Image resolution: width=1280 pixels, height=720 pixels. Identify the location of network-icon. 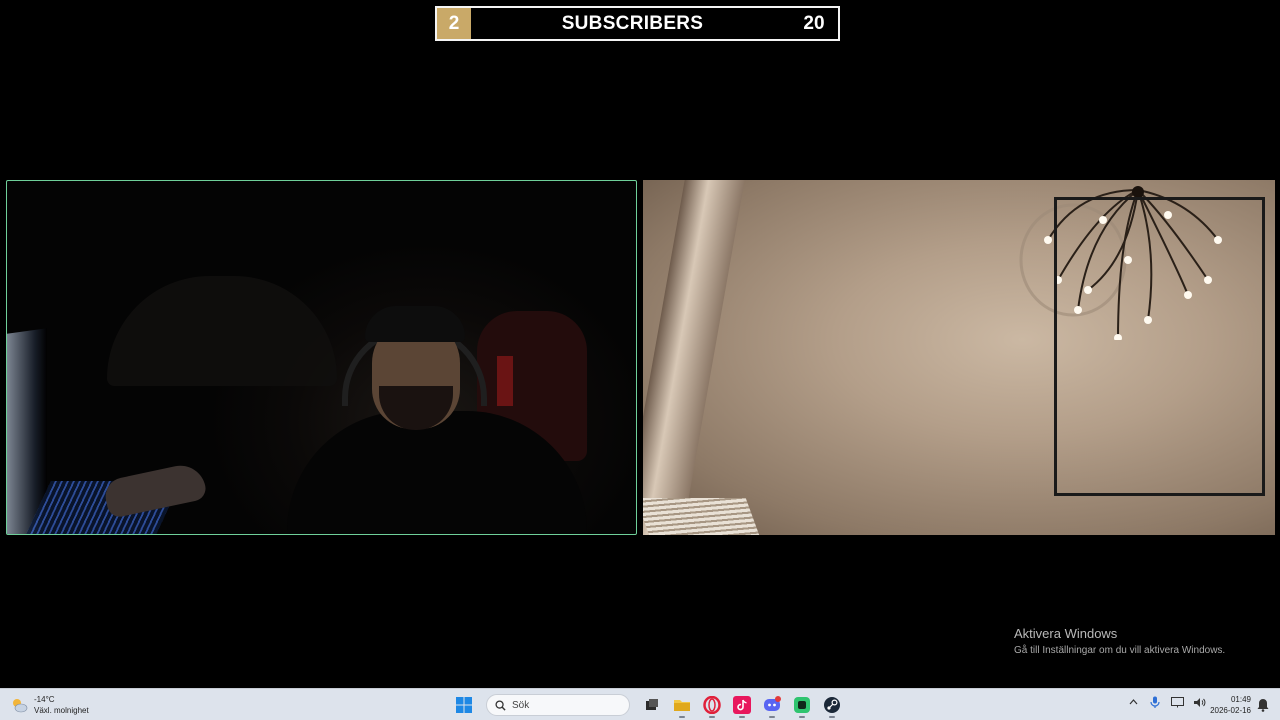
(1177, 701).